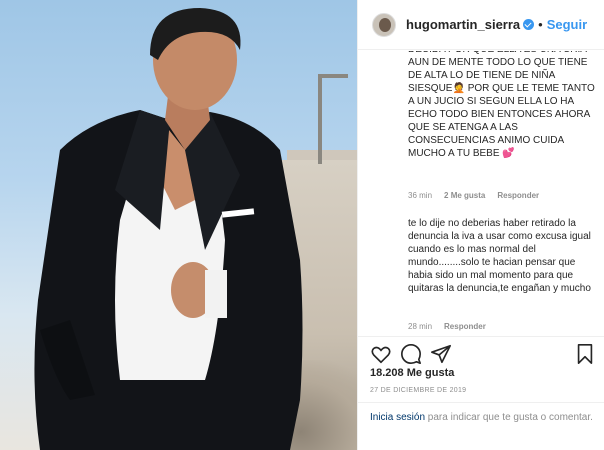 Image resolution: width=604 pixels, height=450 pixels. I want to click on comment-likes: 2 Me gusta, so click(464, 195).